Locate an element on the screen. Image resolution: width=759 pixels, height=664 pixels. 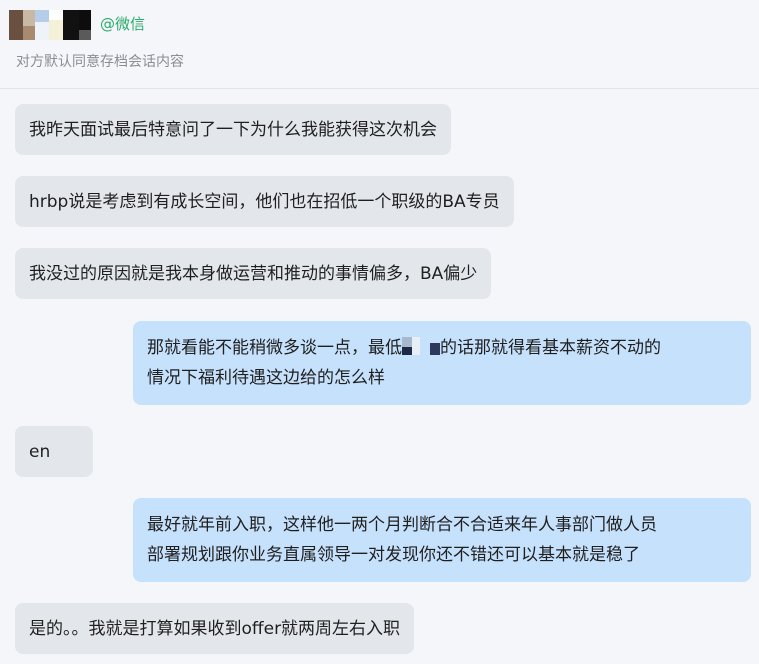
message-bubble: hrbp说是考虑到有成长空间，他们也在招低一个职级的BA专员 is located at coordinates (264, 201).